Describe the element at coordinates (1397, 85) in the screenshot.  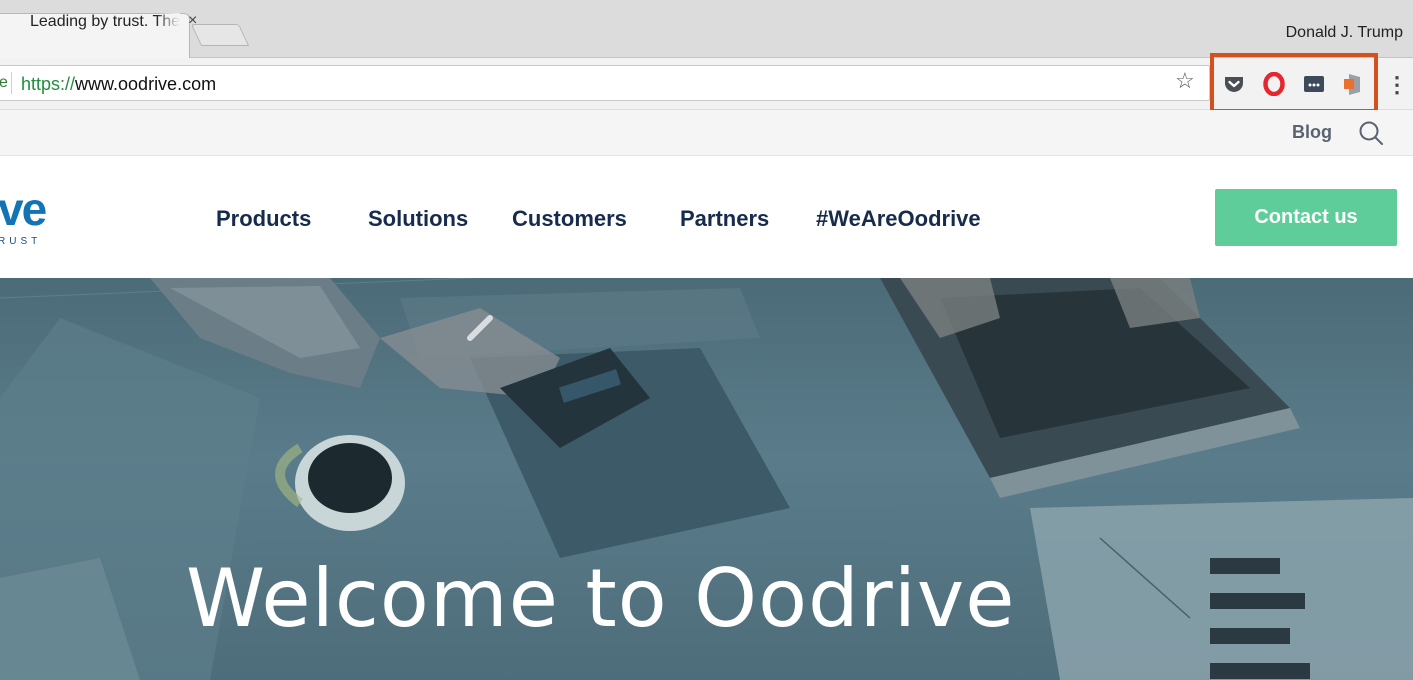
I see `browser-menu-icon: ⋮` at that location.